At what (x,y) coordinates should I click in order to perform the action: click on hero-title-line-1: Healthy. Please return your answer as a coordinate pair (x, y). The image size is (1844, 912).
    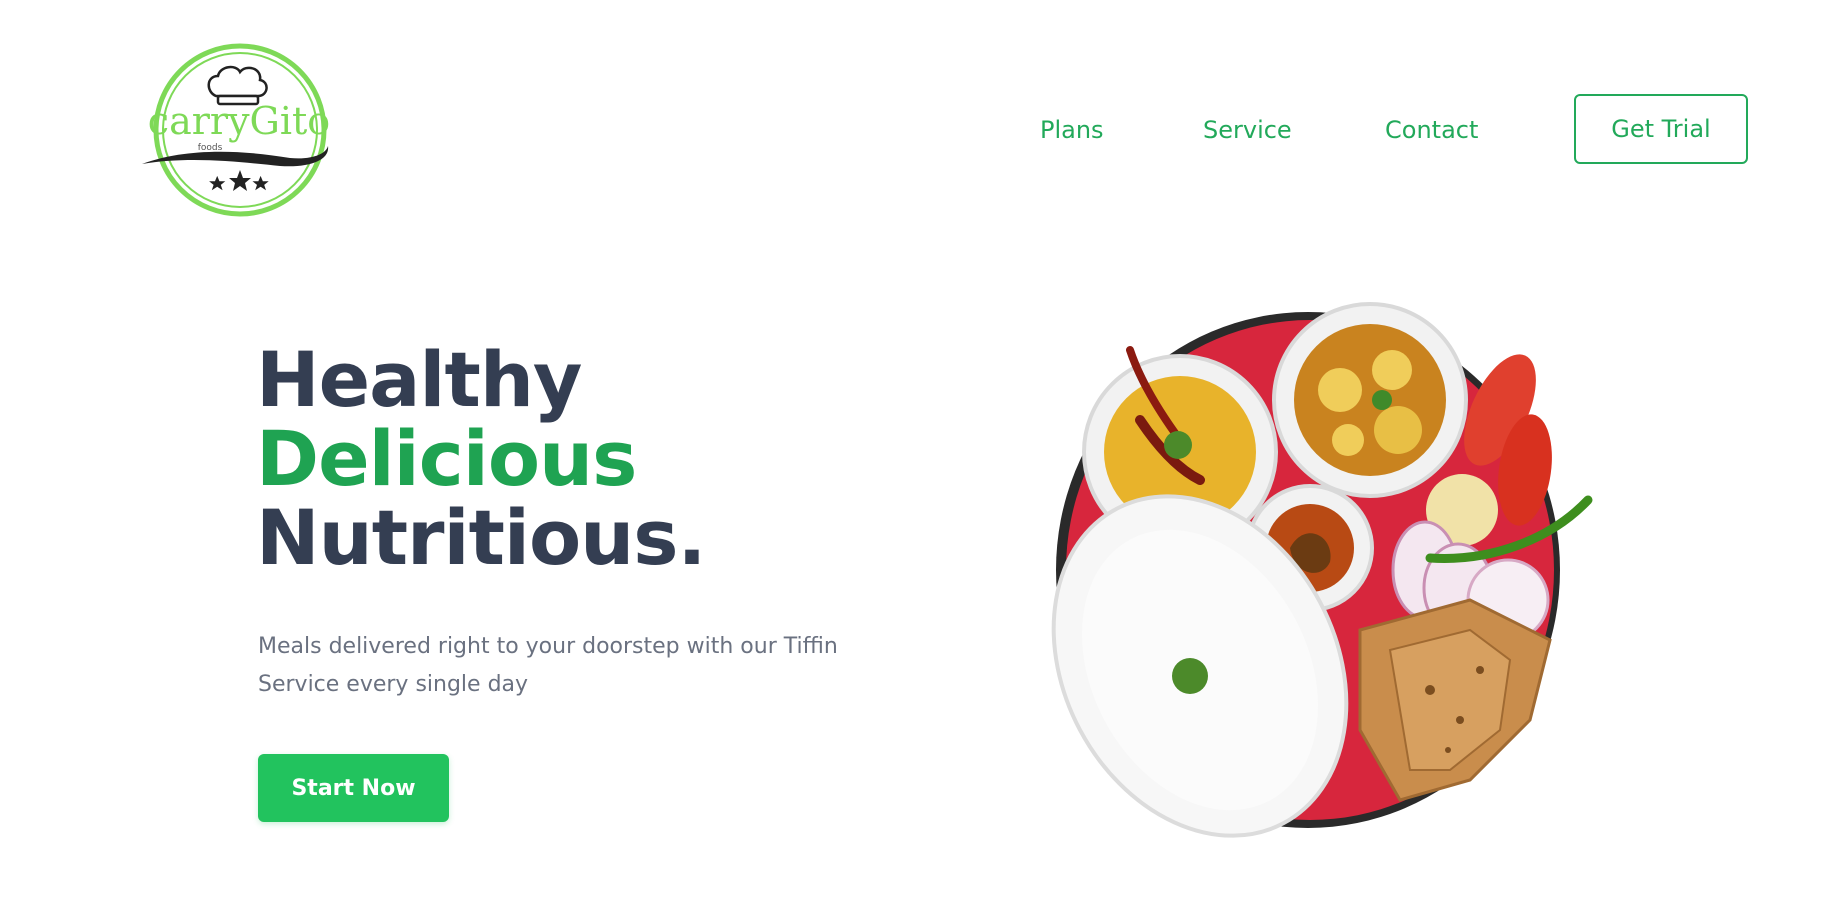
    Looking at the image, I should click on (419, 379).